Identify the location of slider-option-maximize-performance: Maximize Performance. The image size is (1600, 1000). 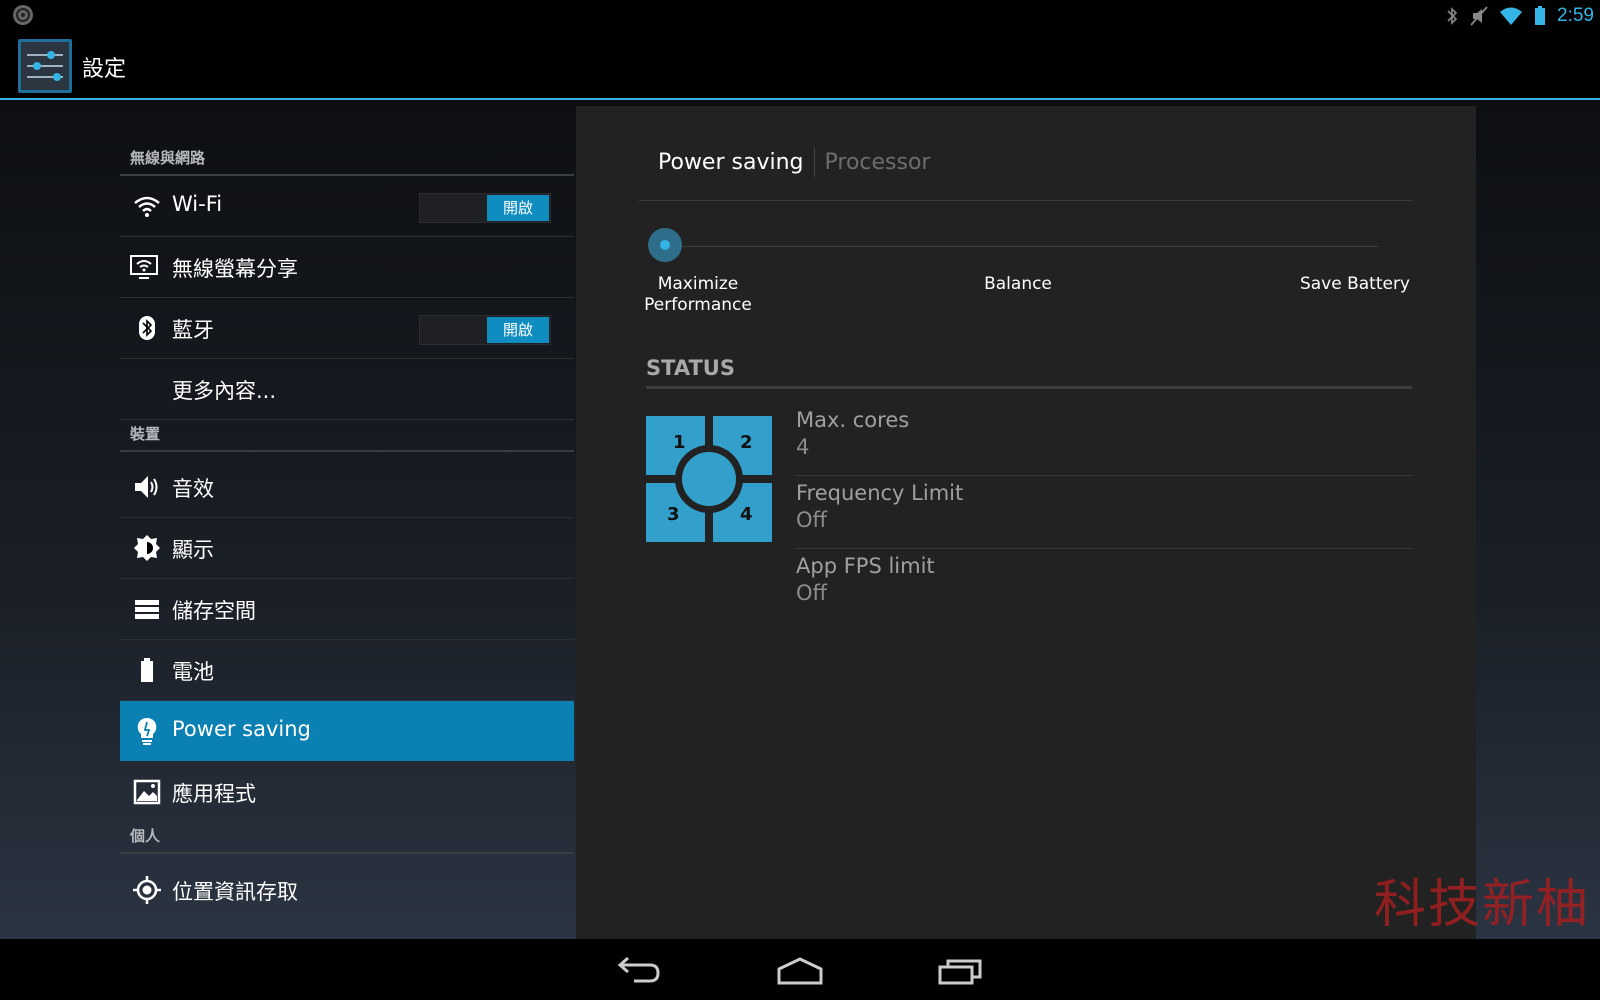
(698, 295).